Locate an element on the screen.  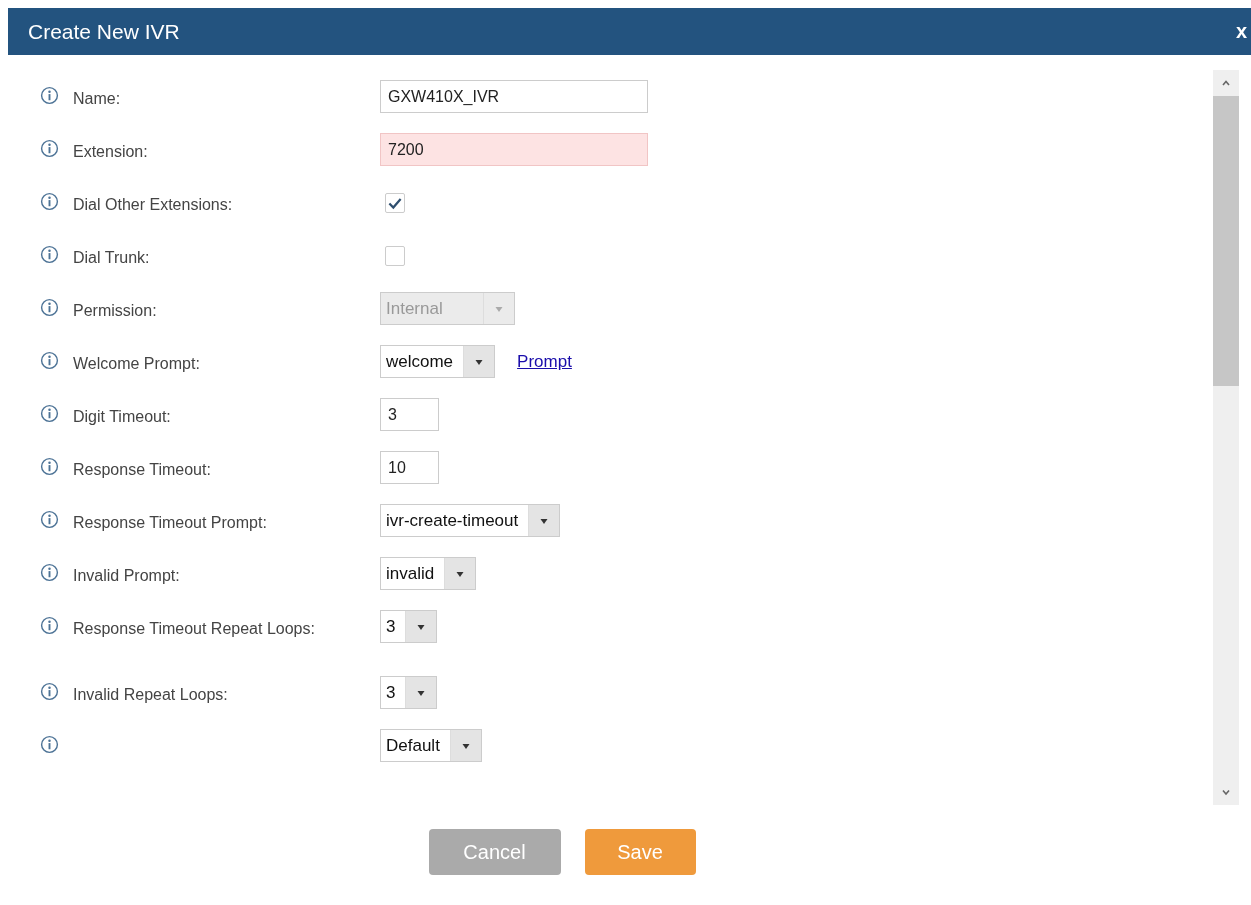
number-field: 10 is located at coordinates (409, 467).